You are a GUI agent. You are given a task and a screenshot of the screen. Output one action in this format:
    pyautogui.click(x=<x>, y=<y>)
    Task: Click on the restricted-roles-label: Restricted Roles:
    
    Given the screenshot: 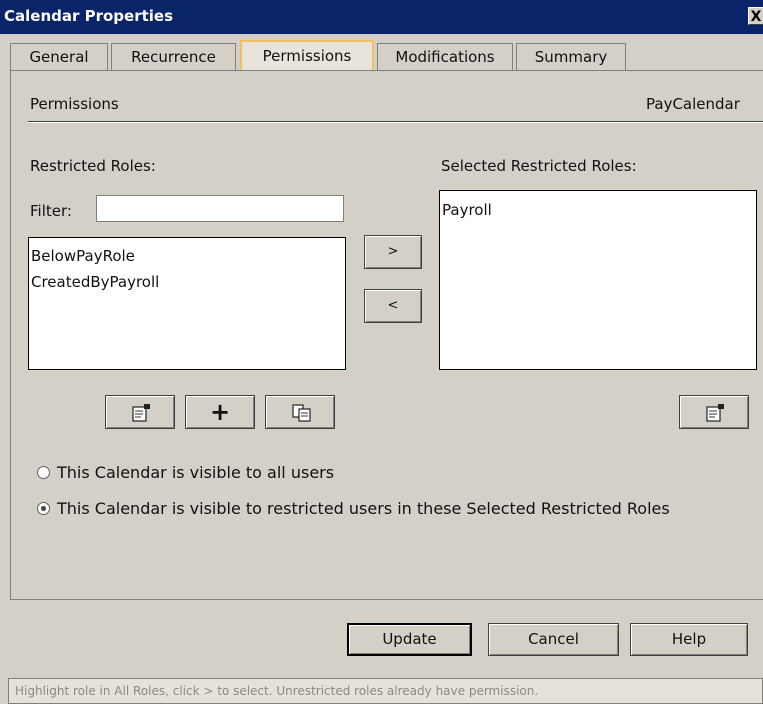 What is the action you would take?
    pyautogui.click(x=93, y=166)
    